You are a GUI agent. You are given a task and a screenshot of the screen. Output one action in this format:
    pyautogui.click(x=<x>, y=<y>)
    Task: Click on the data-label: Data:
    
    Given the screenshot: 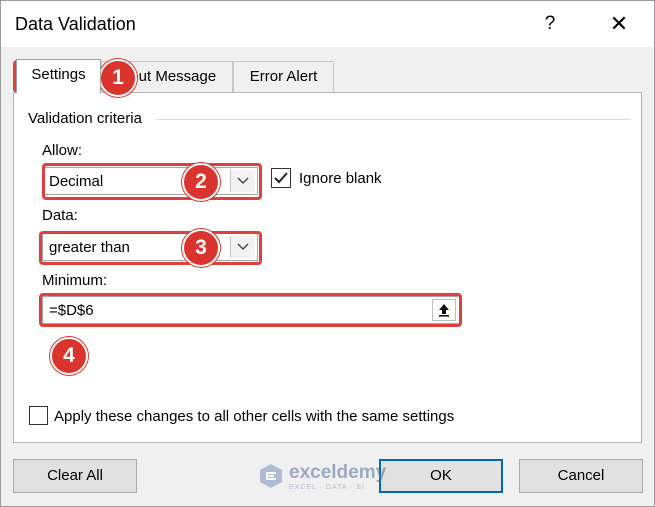 What is the action you would take?
    pyautogui.click(x=60, y=215)
    